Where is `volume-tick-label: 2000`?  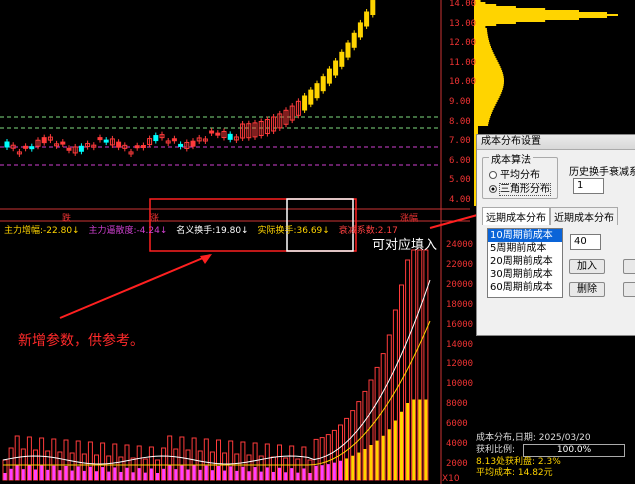 volume-tick-label: 2000 is located at coordinates (457, 463).